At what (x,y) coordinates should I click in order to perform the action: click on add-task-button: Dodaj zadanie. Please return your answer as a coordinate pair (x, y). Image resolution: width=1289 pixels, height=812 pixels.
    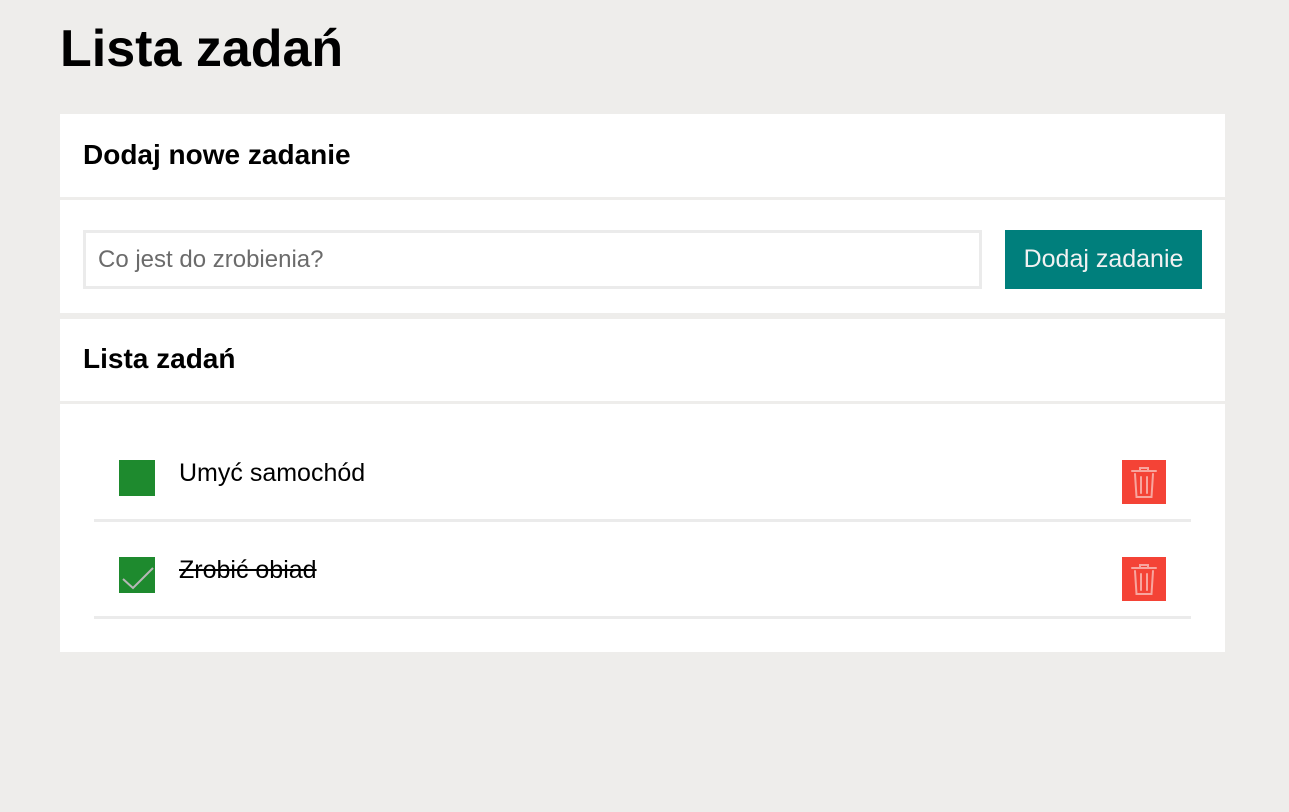
    Looking at the image, I should click on (1103, 259).